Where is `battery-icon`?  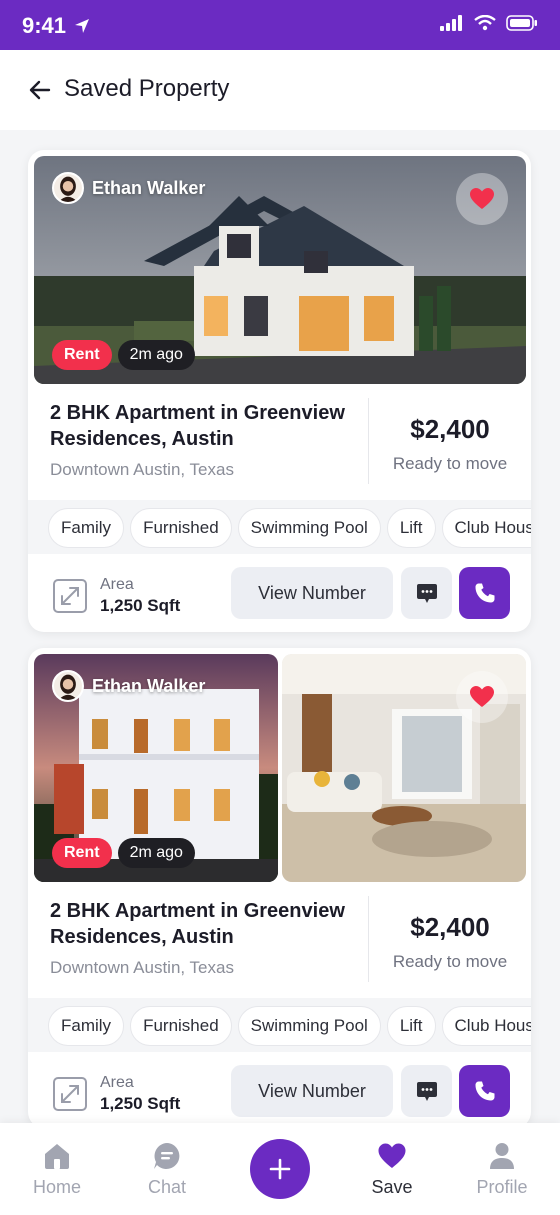 battery-icon is located at coordinates (521, 23).